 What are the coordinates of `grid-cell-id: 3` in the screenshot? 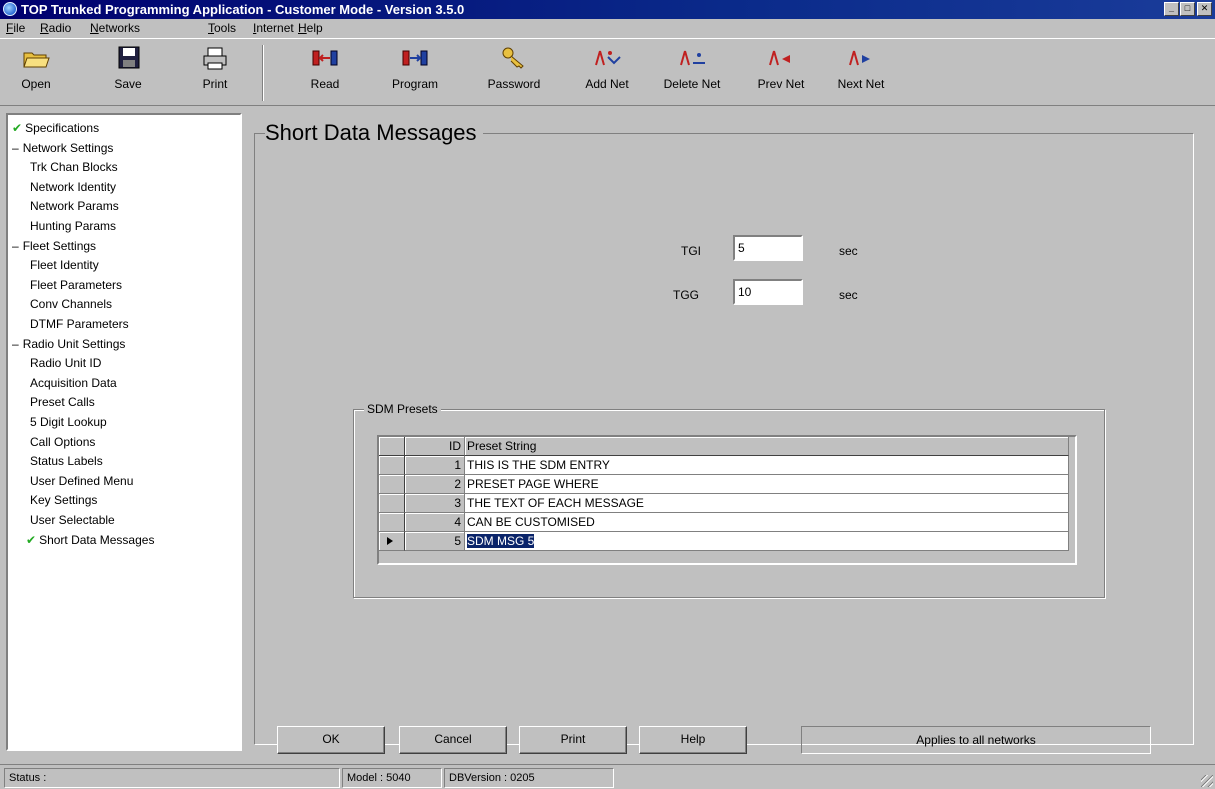 It's located at (435, 503).